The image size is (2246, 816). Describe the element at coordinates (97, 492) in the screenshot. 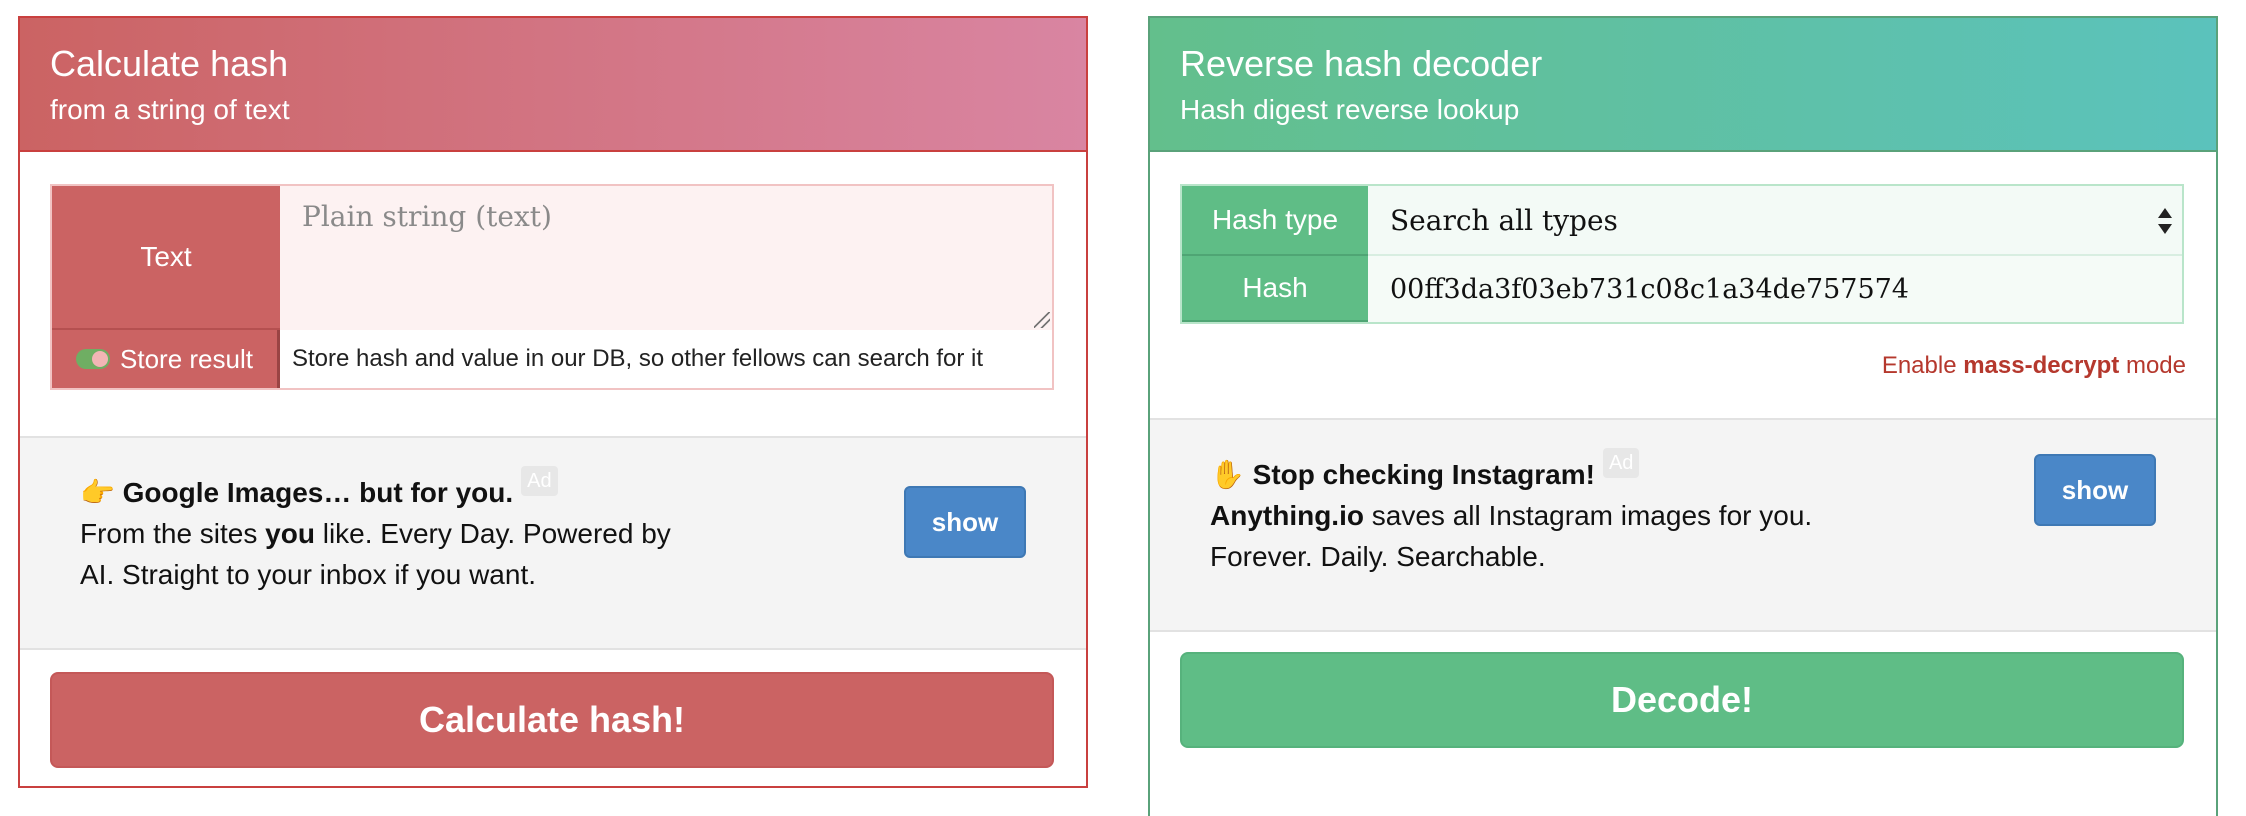

I see `pointing-hand-emoji: 👉` at that location.